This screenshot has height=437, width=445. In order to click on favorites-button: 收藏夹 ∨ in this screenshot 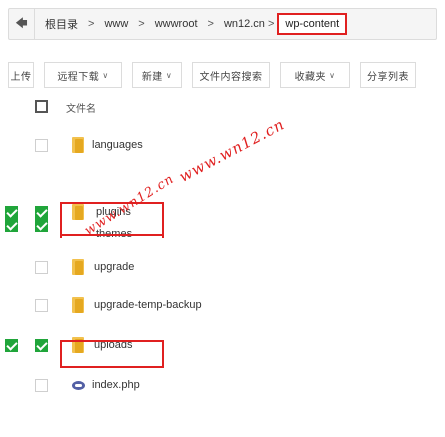, I will do `click(315, 75)`.